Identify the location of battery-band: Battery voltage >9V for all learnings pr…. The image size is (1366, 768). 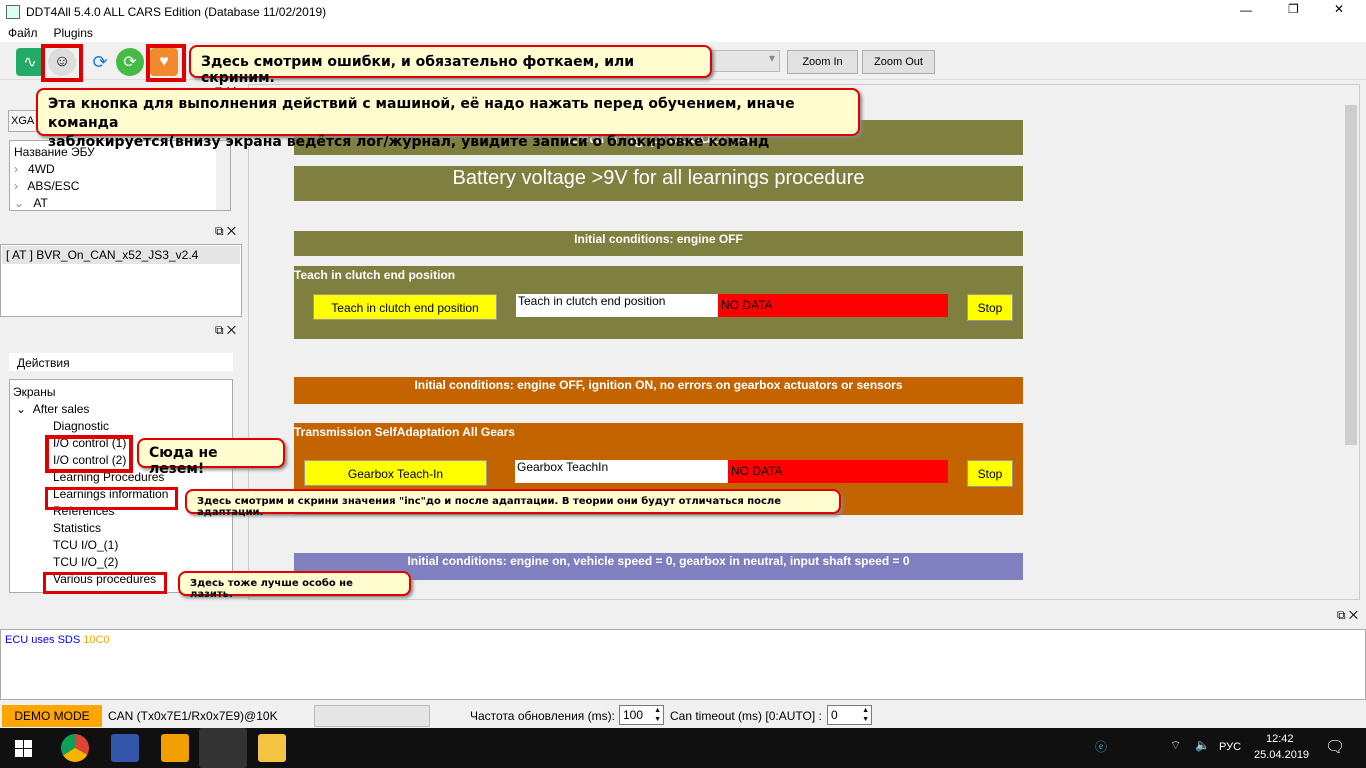
(658, 183).